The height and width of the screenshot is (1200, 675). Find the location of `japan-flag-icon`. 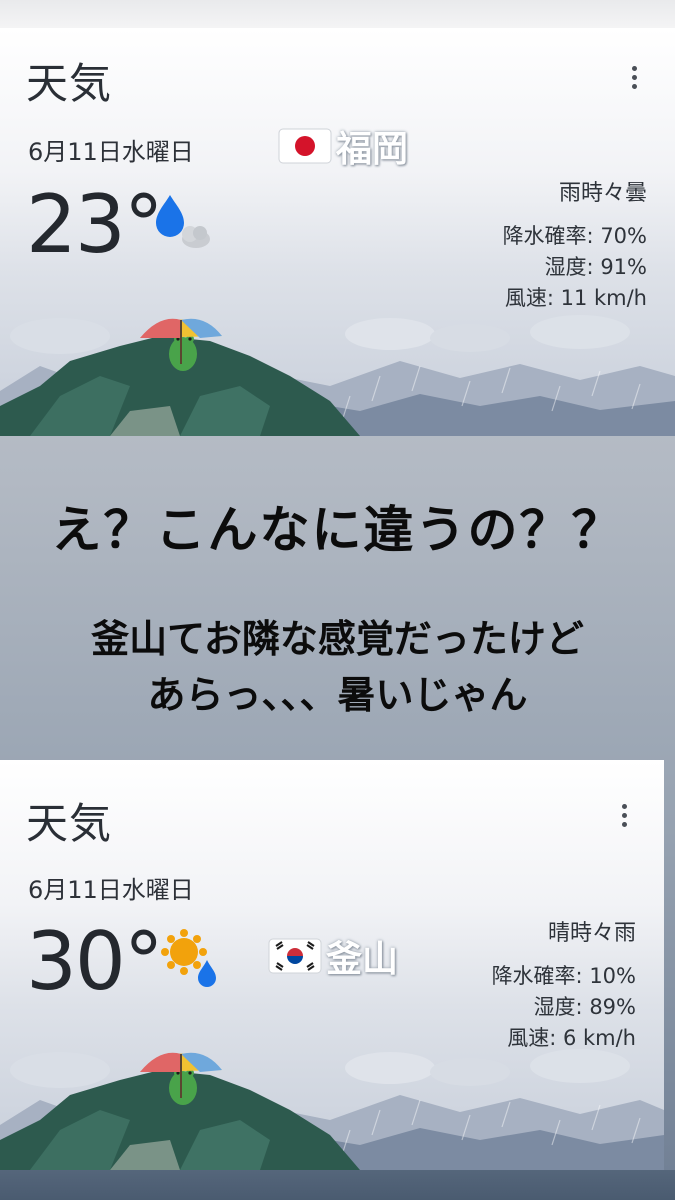

japan-flag-icon is located at coordinates (305, 146).